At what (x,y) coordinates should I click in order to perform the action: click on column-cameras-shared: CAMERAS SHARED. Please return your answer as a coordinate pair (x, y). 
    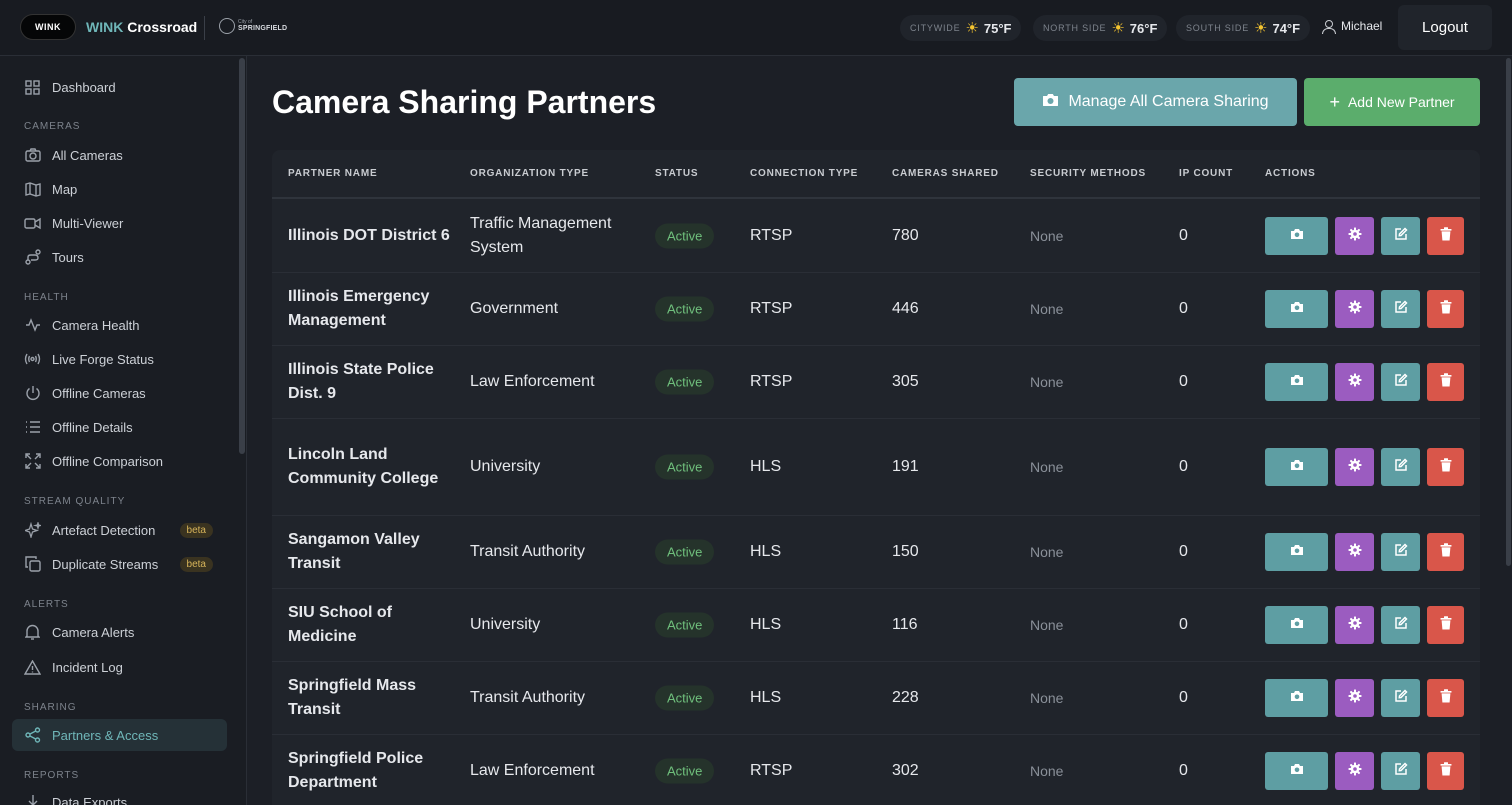
    Looking at the image, I should click on (945, 173).